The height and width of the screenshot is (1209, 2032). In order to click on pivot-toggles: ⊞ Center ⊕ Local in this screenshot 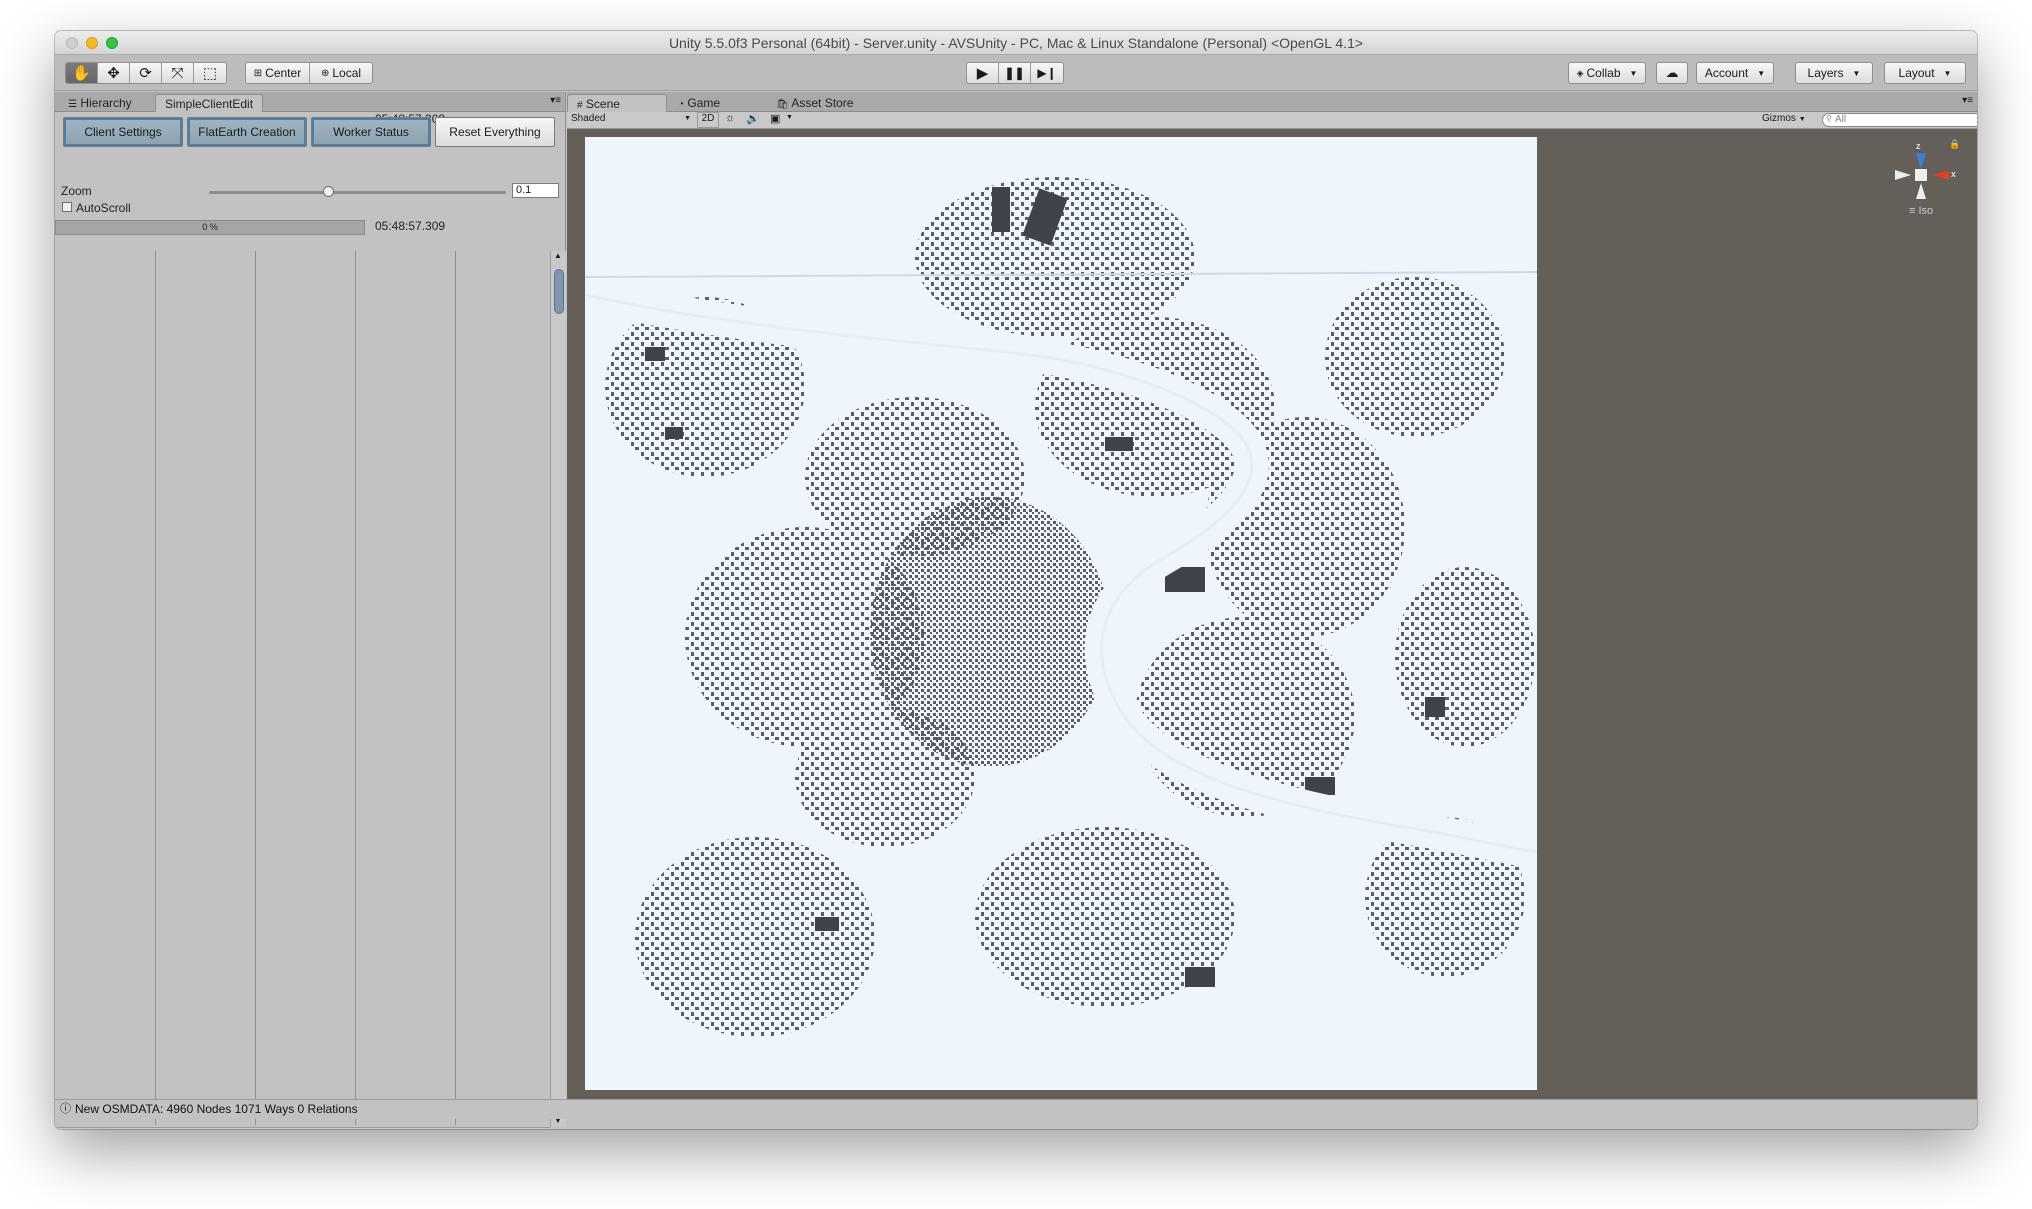, I will do `click(309, 73)`.